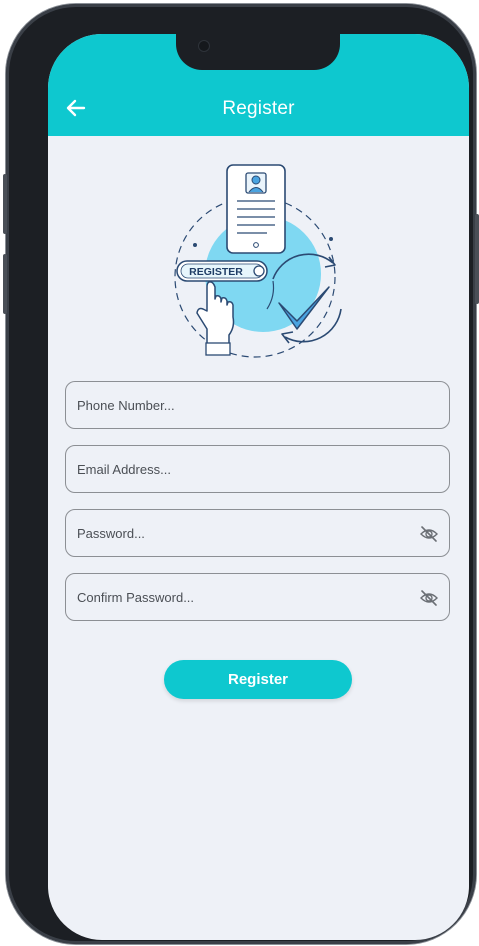  I want to click on phone-notch, so click(258, 52).